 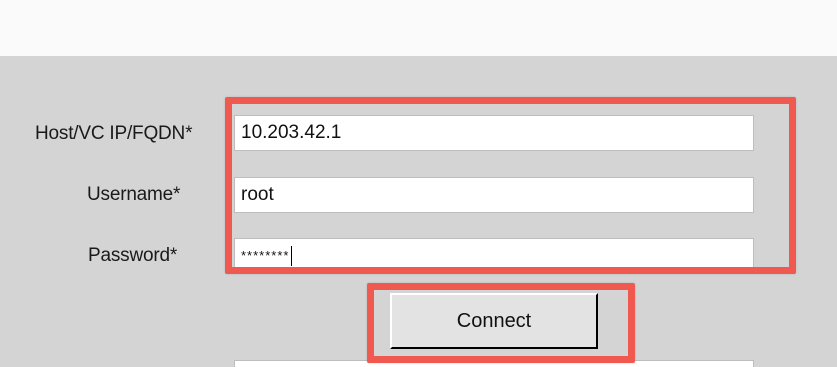 I want to click on password-label: Password*, so click(x=133, y=255).